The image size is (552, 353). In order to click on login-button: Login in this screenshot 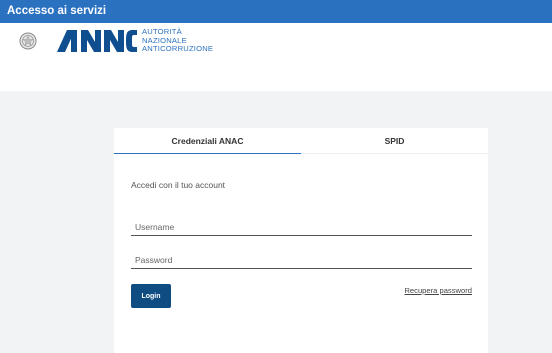, I will do `click(151, 296)`.